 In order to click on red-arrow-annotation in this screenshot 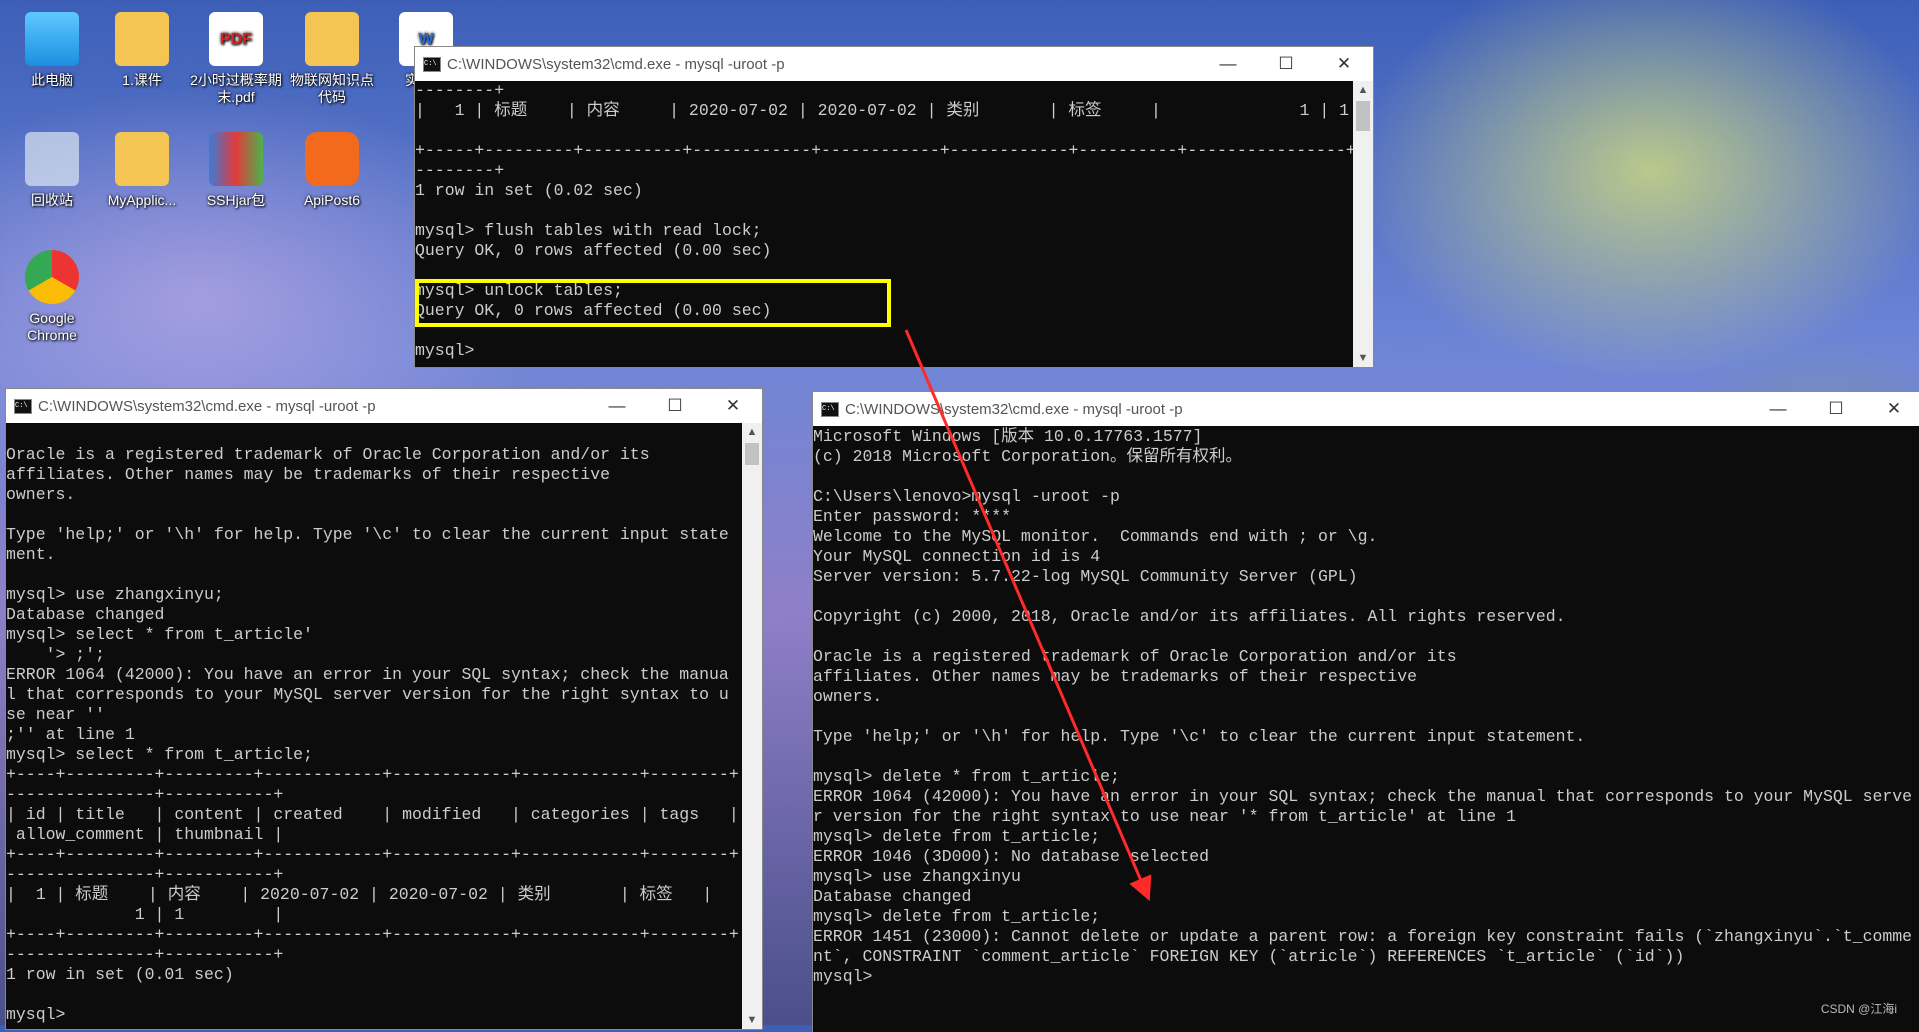, I will do `click(1028, 615)`.